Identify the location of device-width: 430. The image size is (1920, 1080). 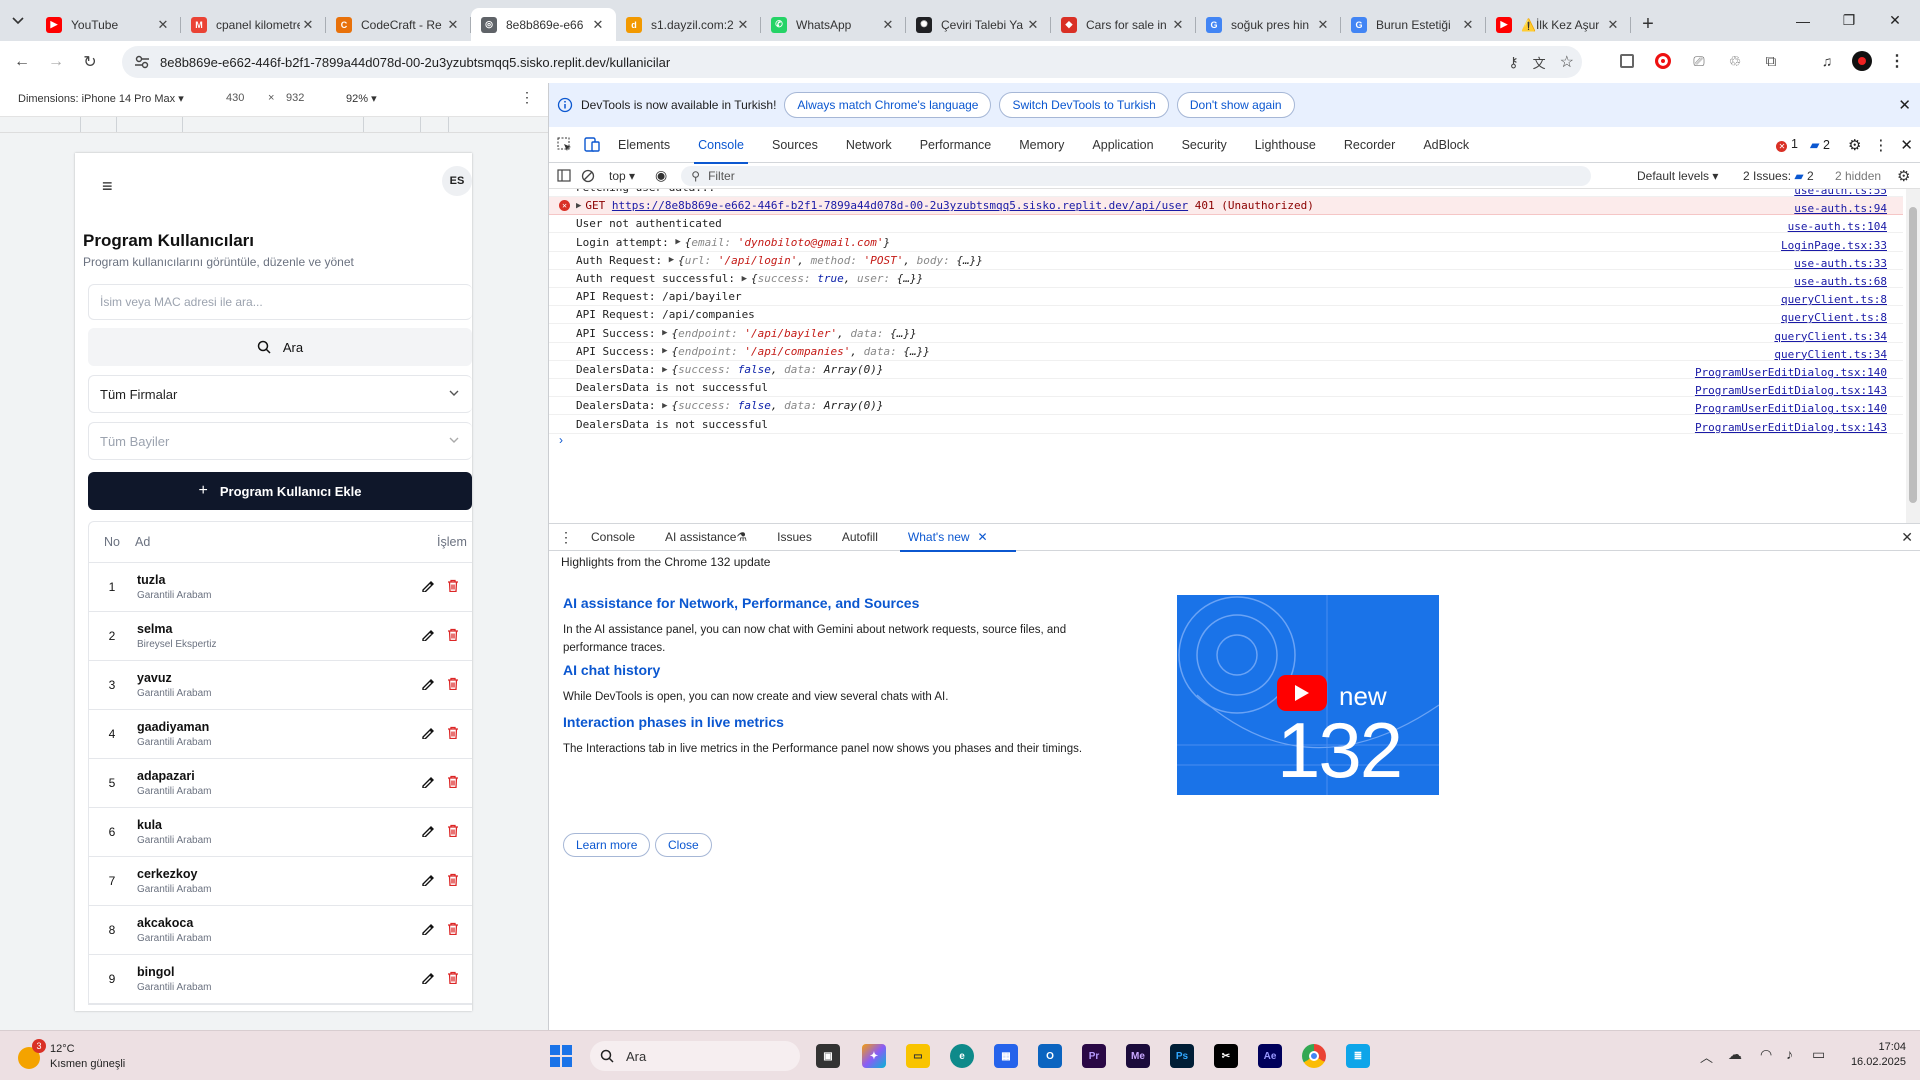
(235, 98).